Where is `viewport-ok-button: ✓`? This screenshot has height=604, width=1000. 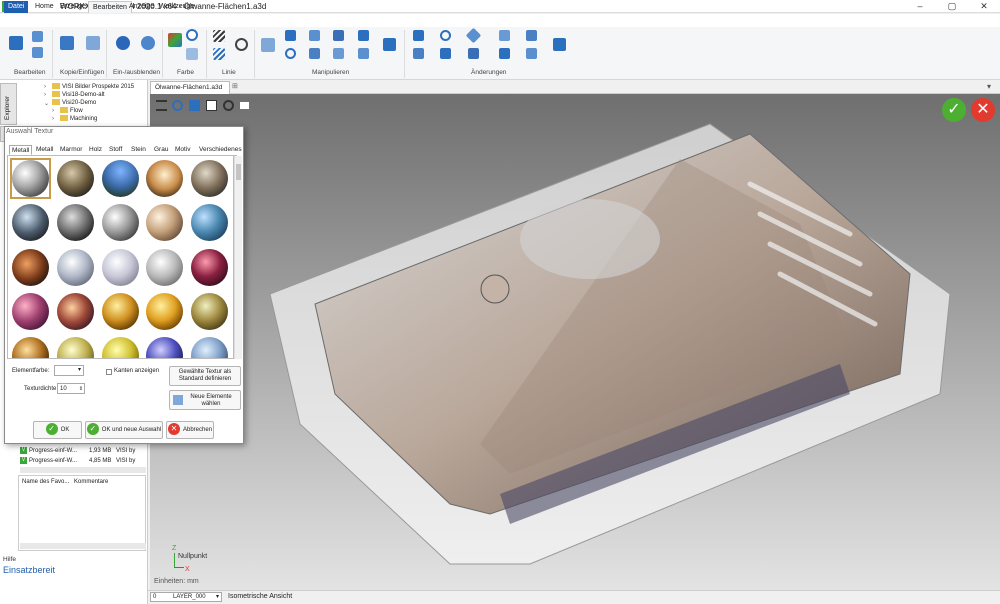
viewport-ok-button: ✓ is located at coordinates (954, 110).